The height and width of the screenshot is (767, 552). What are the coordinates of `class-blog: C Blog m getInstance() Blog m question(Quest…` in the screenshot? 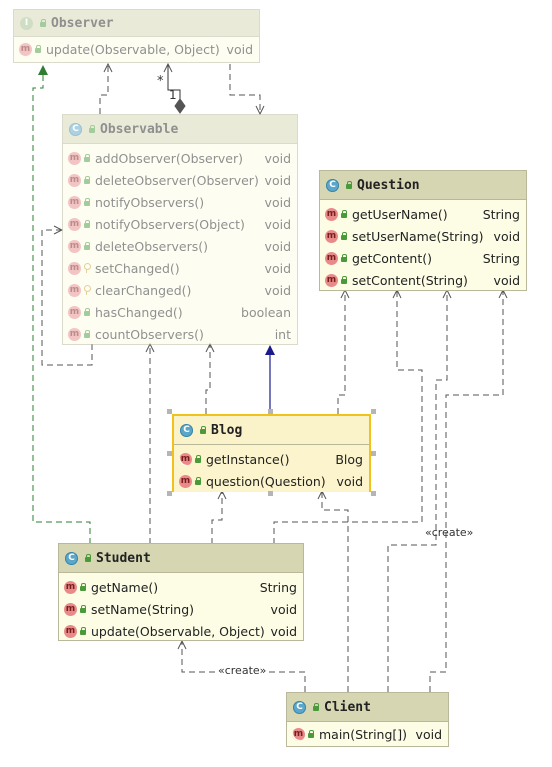 It's located at (271, 453).